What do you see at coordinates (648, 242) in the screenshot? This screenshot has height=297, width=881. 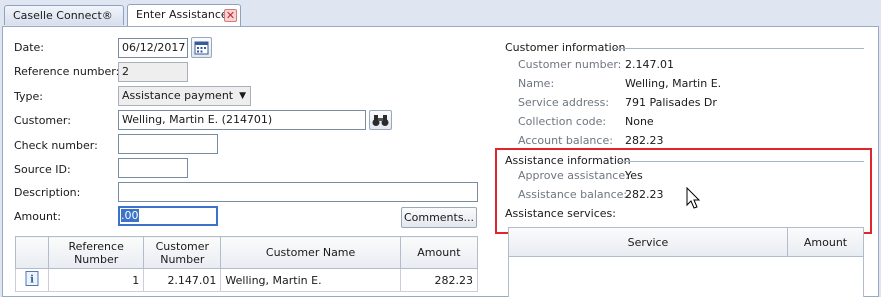 I see `services-col-service: Service` at bounding box center [648, 242].